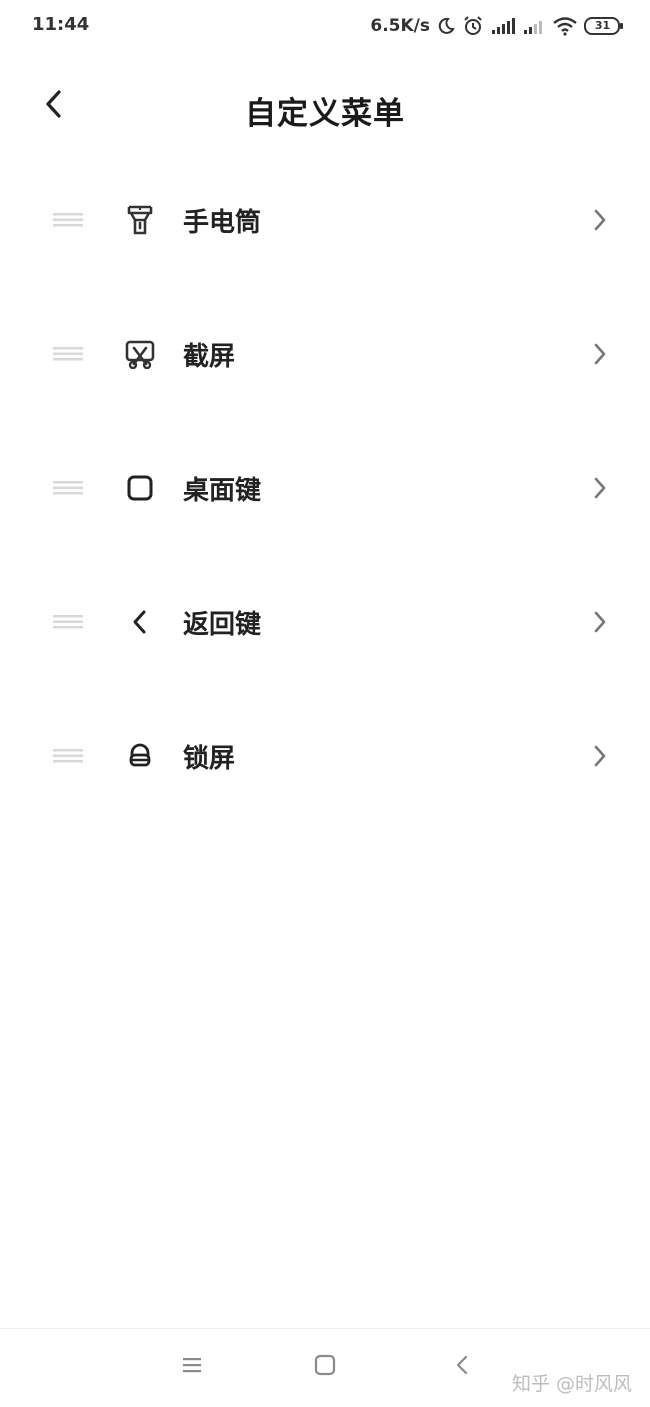  I want to click on menu-item-home-key: 桌面键, so click(325, 488).